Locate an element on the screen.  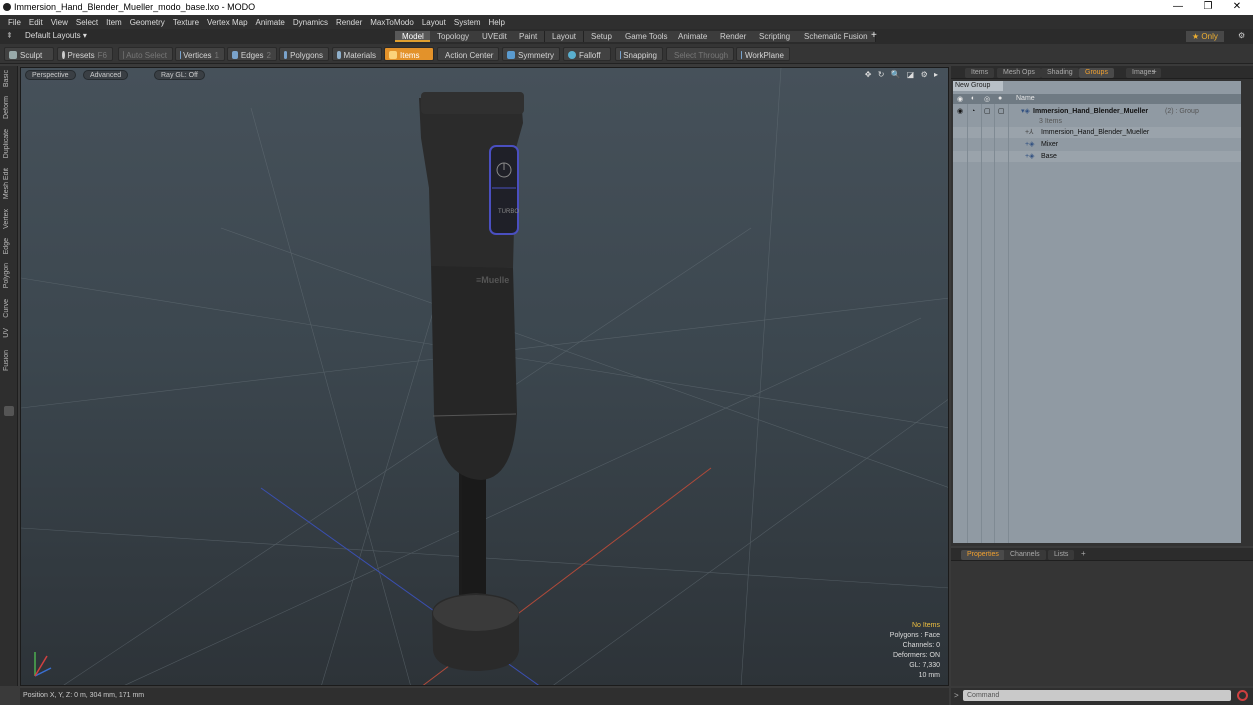
viewport-tab-raygl: Ray GL: Off is located at coordinates (179, 75).